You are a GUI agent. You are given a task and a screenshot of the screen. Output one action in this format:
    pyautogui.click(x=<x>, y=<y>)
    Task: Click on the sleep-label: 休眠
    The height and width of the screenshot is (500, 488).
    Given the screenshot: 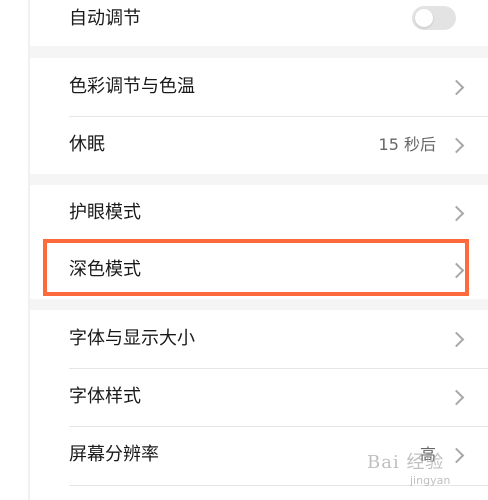 What is the action you would take?
    pyautogui.click(x=87, y=144)
    